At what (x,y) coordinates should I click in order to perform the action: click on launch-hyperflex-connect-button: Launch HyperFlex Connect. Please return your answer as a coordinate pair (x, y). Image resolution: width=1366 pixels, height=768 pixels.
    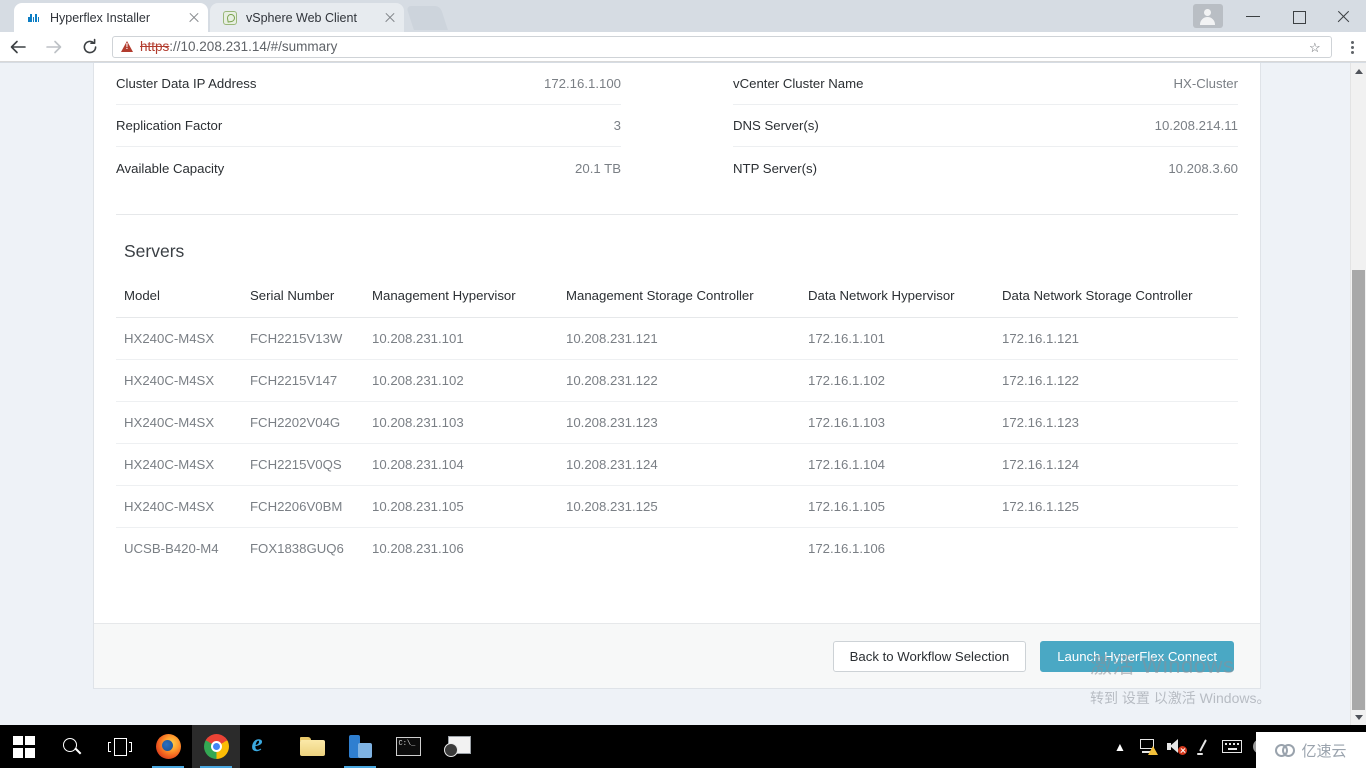
    Looking at the image, I should click on (1137, 656).